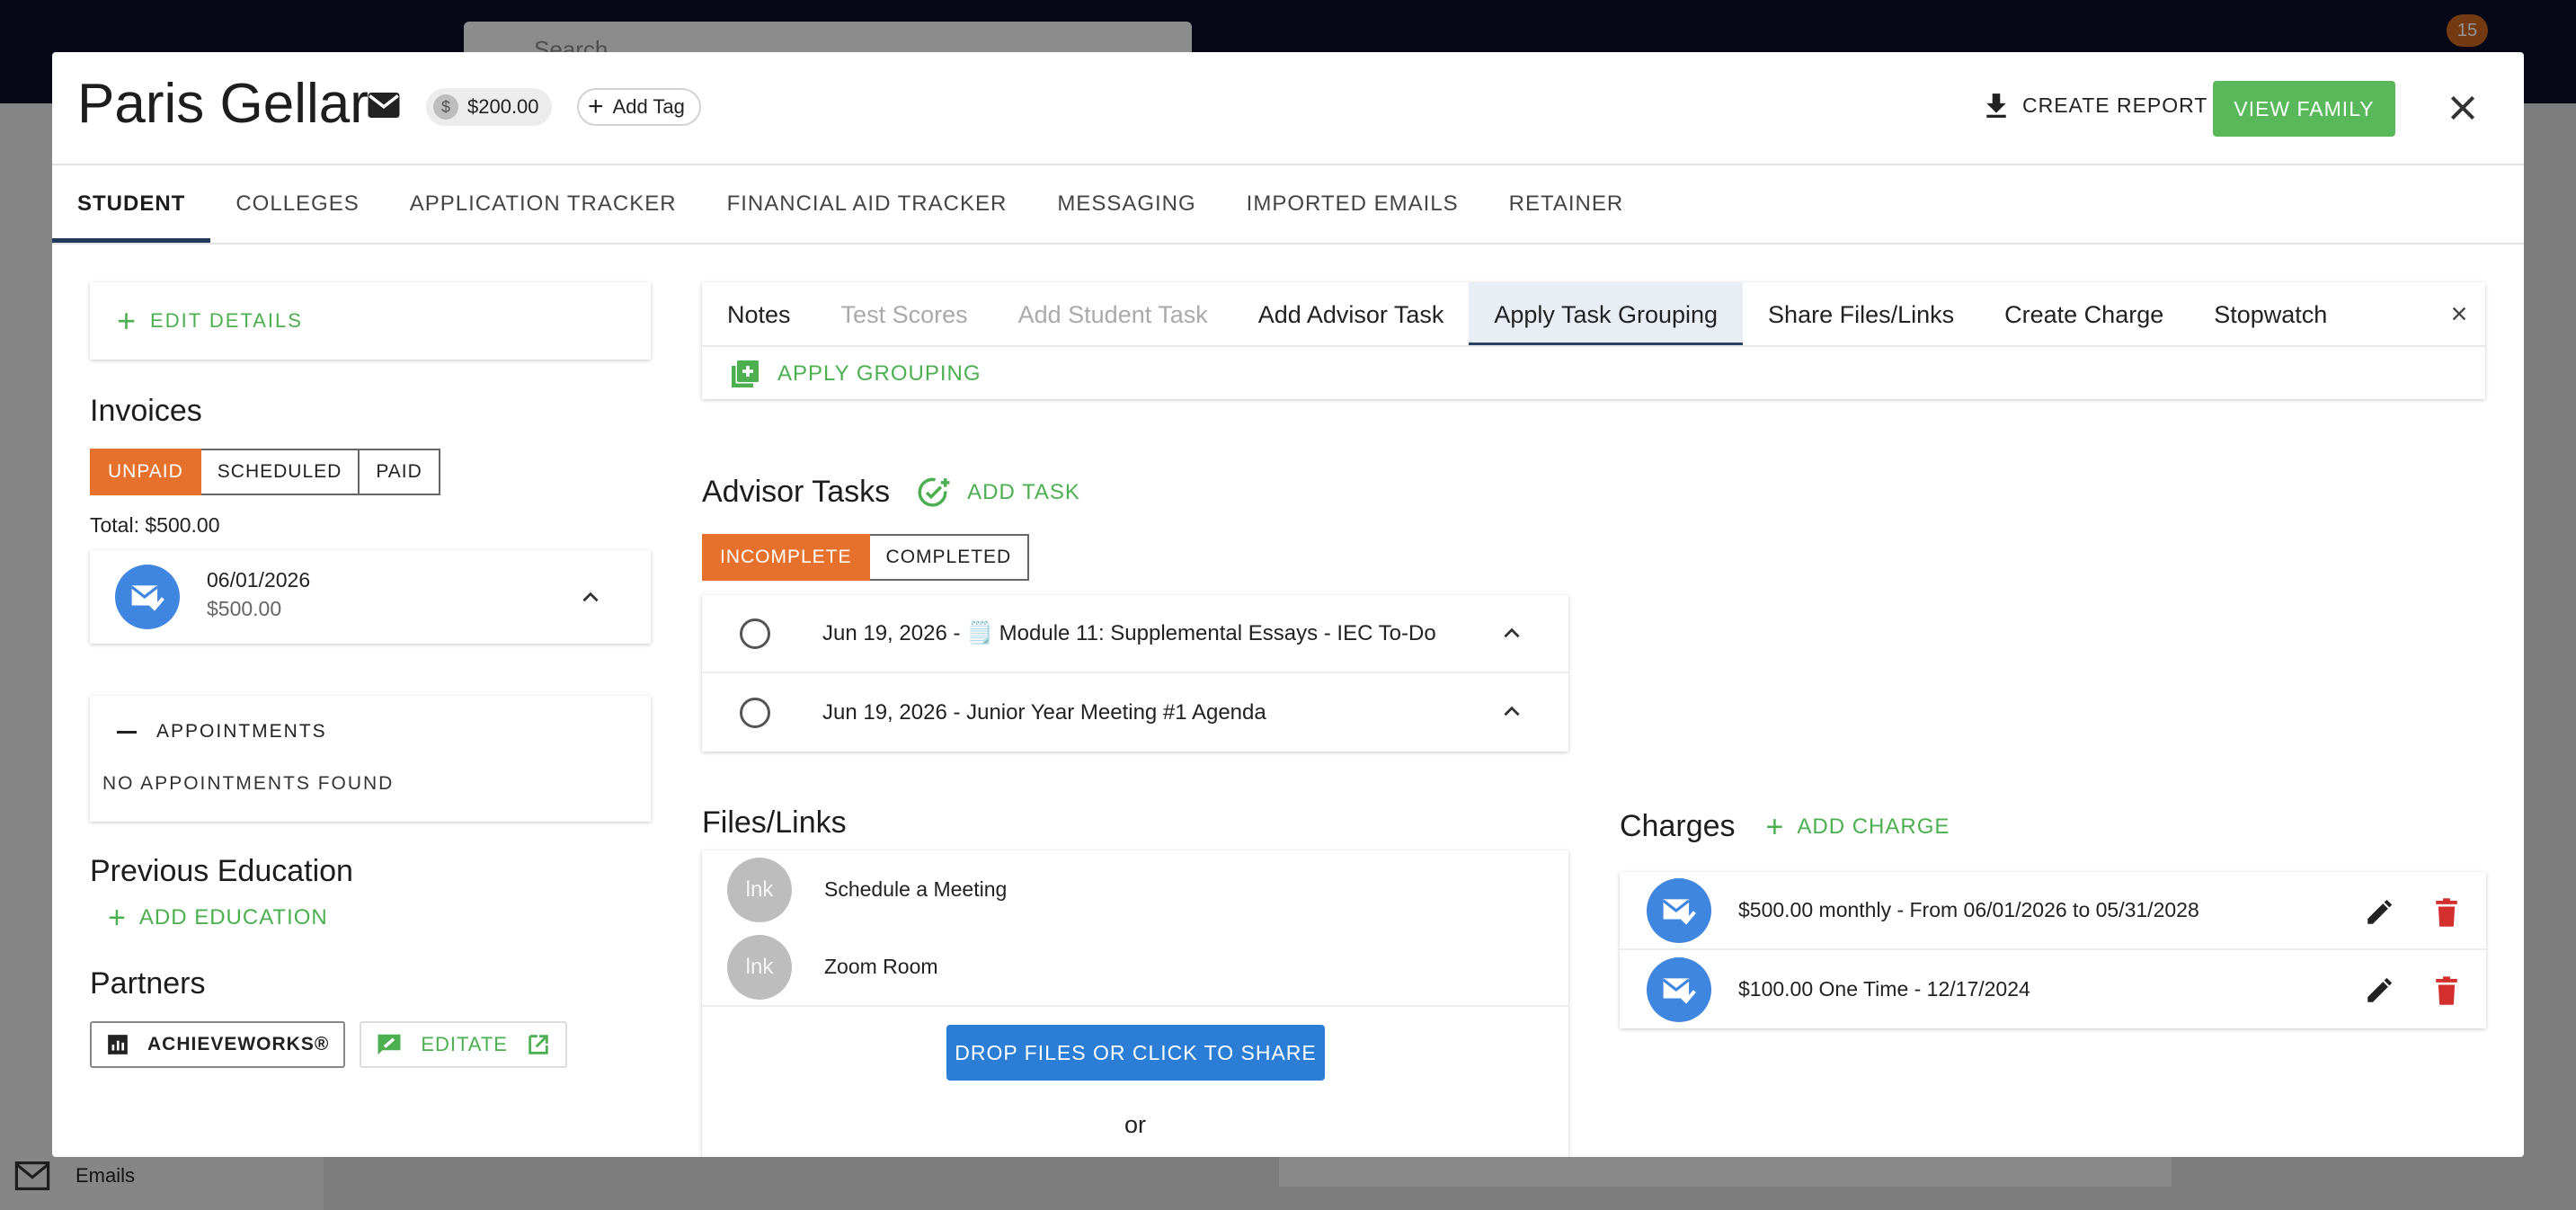 This screenshot has height=1210, width=2576. Describe the element at coordinates (259, 580) in the screenshot. I see `invoice-date: 06/01/2026` at that location.